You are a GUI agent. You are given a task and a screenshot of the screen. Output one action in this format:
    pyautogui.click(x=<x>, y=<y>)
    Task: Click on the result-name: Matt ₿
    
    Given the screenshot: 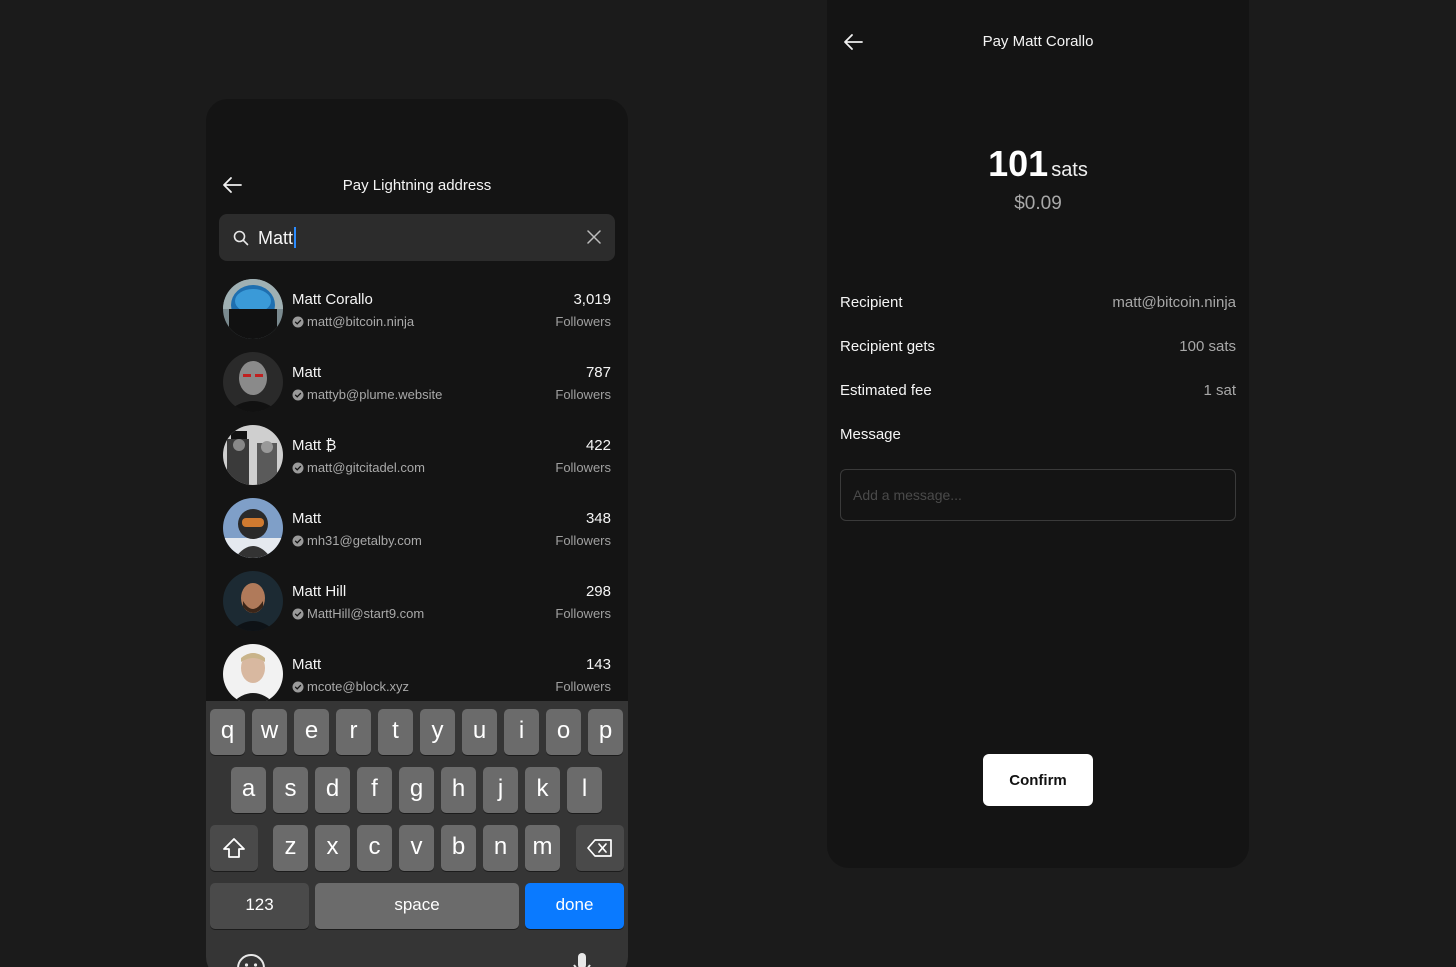 What is the action you would take?
    pyautogui.click(x=314, y=445)
    